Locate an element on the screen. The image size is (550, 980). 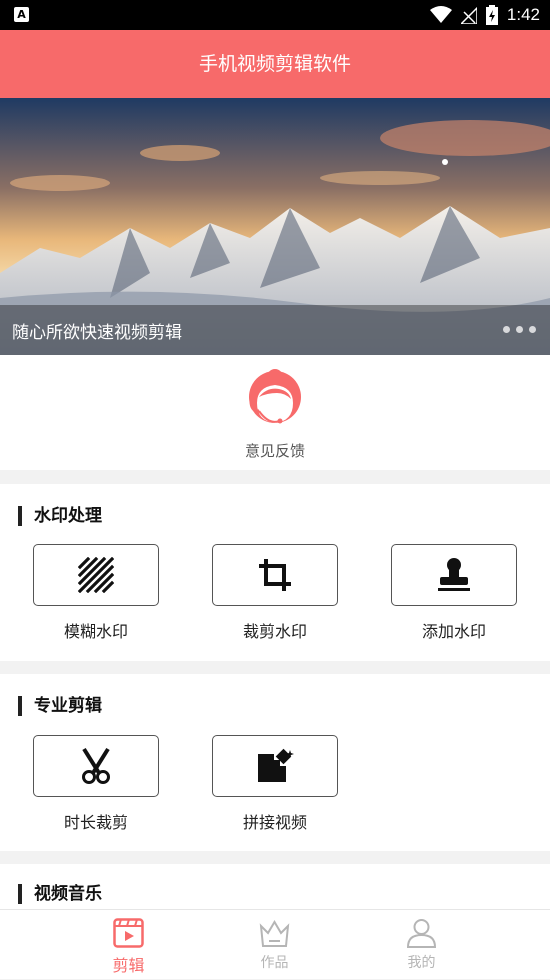
tool-crop-watermark: 裁剪水印 is located at coordinates (275, 593).